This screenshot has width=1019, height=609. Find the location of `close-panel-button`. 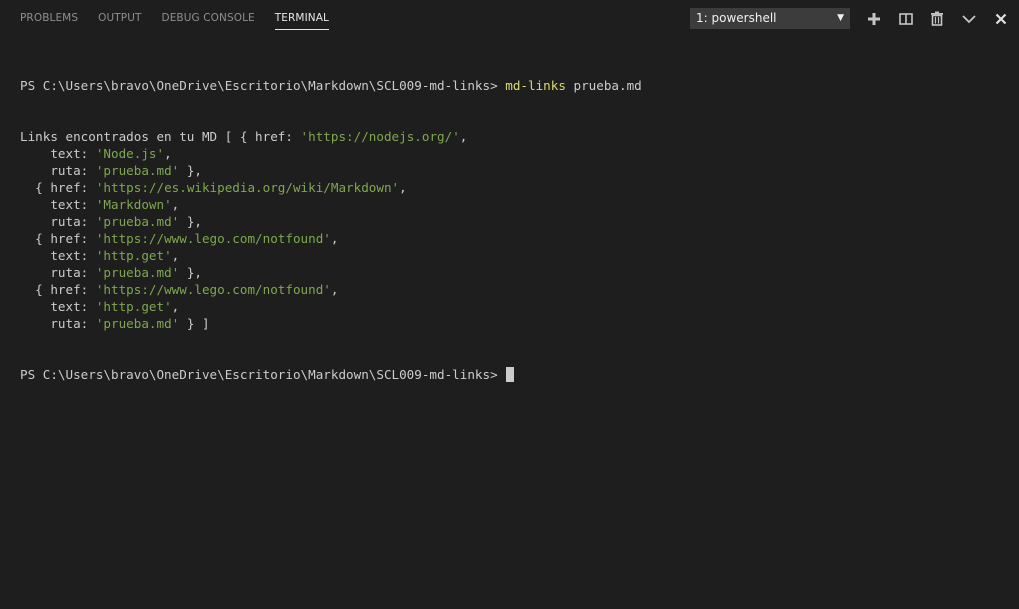

close-panel-button is located at coordinates (1001, 18).